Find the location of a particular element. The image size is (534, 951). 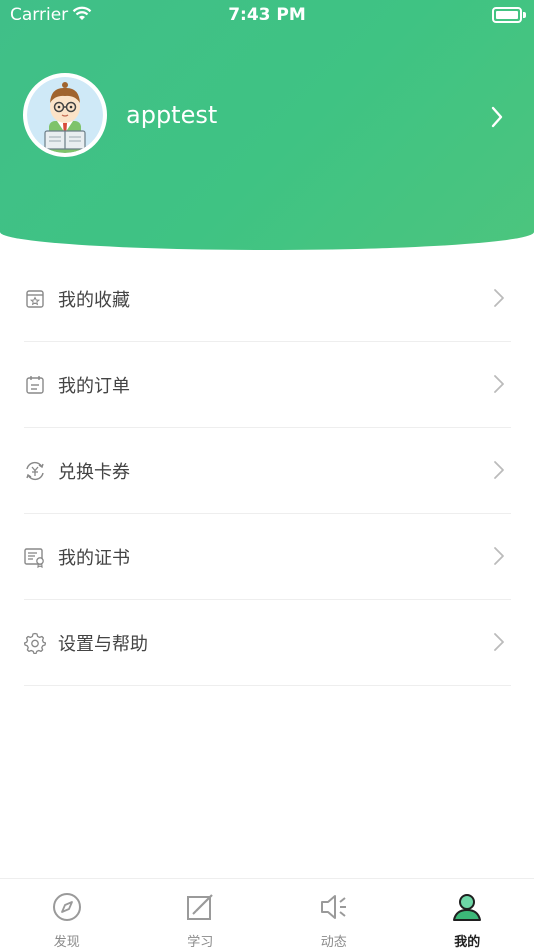

menu-item-label: 我的收藏 is located at coordinates (94, 299).